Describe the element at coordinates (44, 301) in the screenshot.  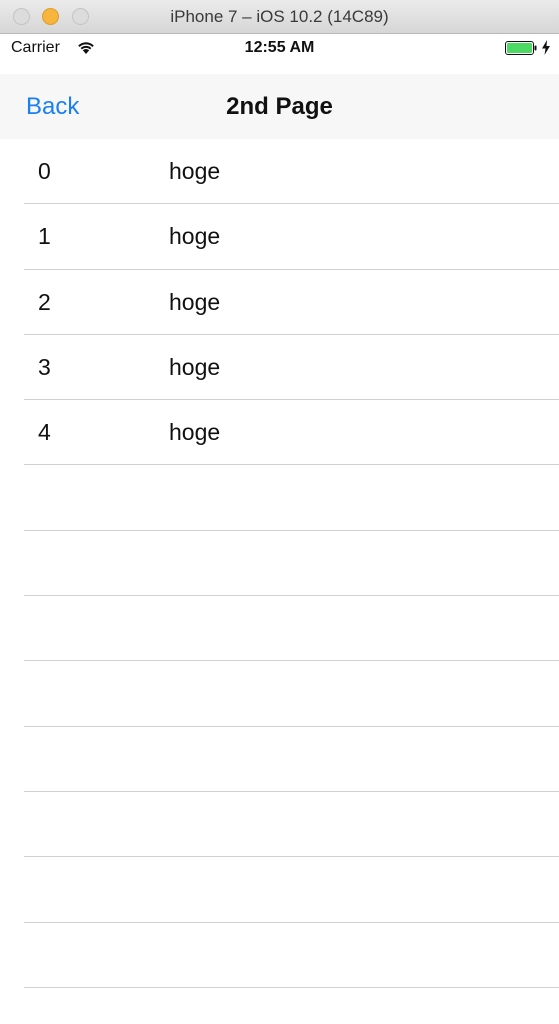
I see `row-index-label: 2` at that location.